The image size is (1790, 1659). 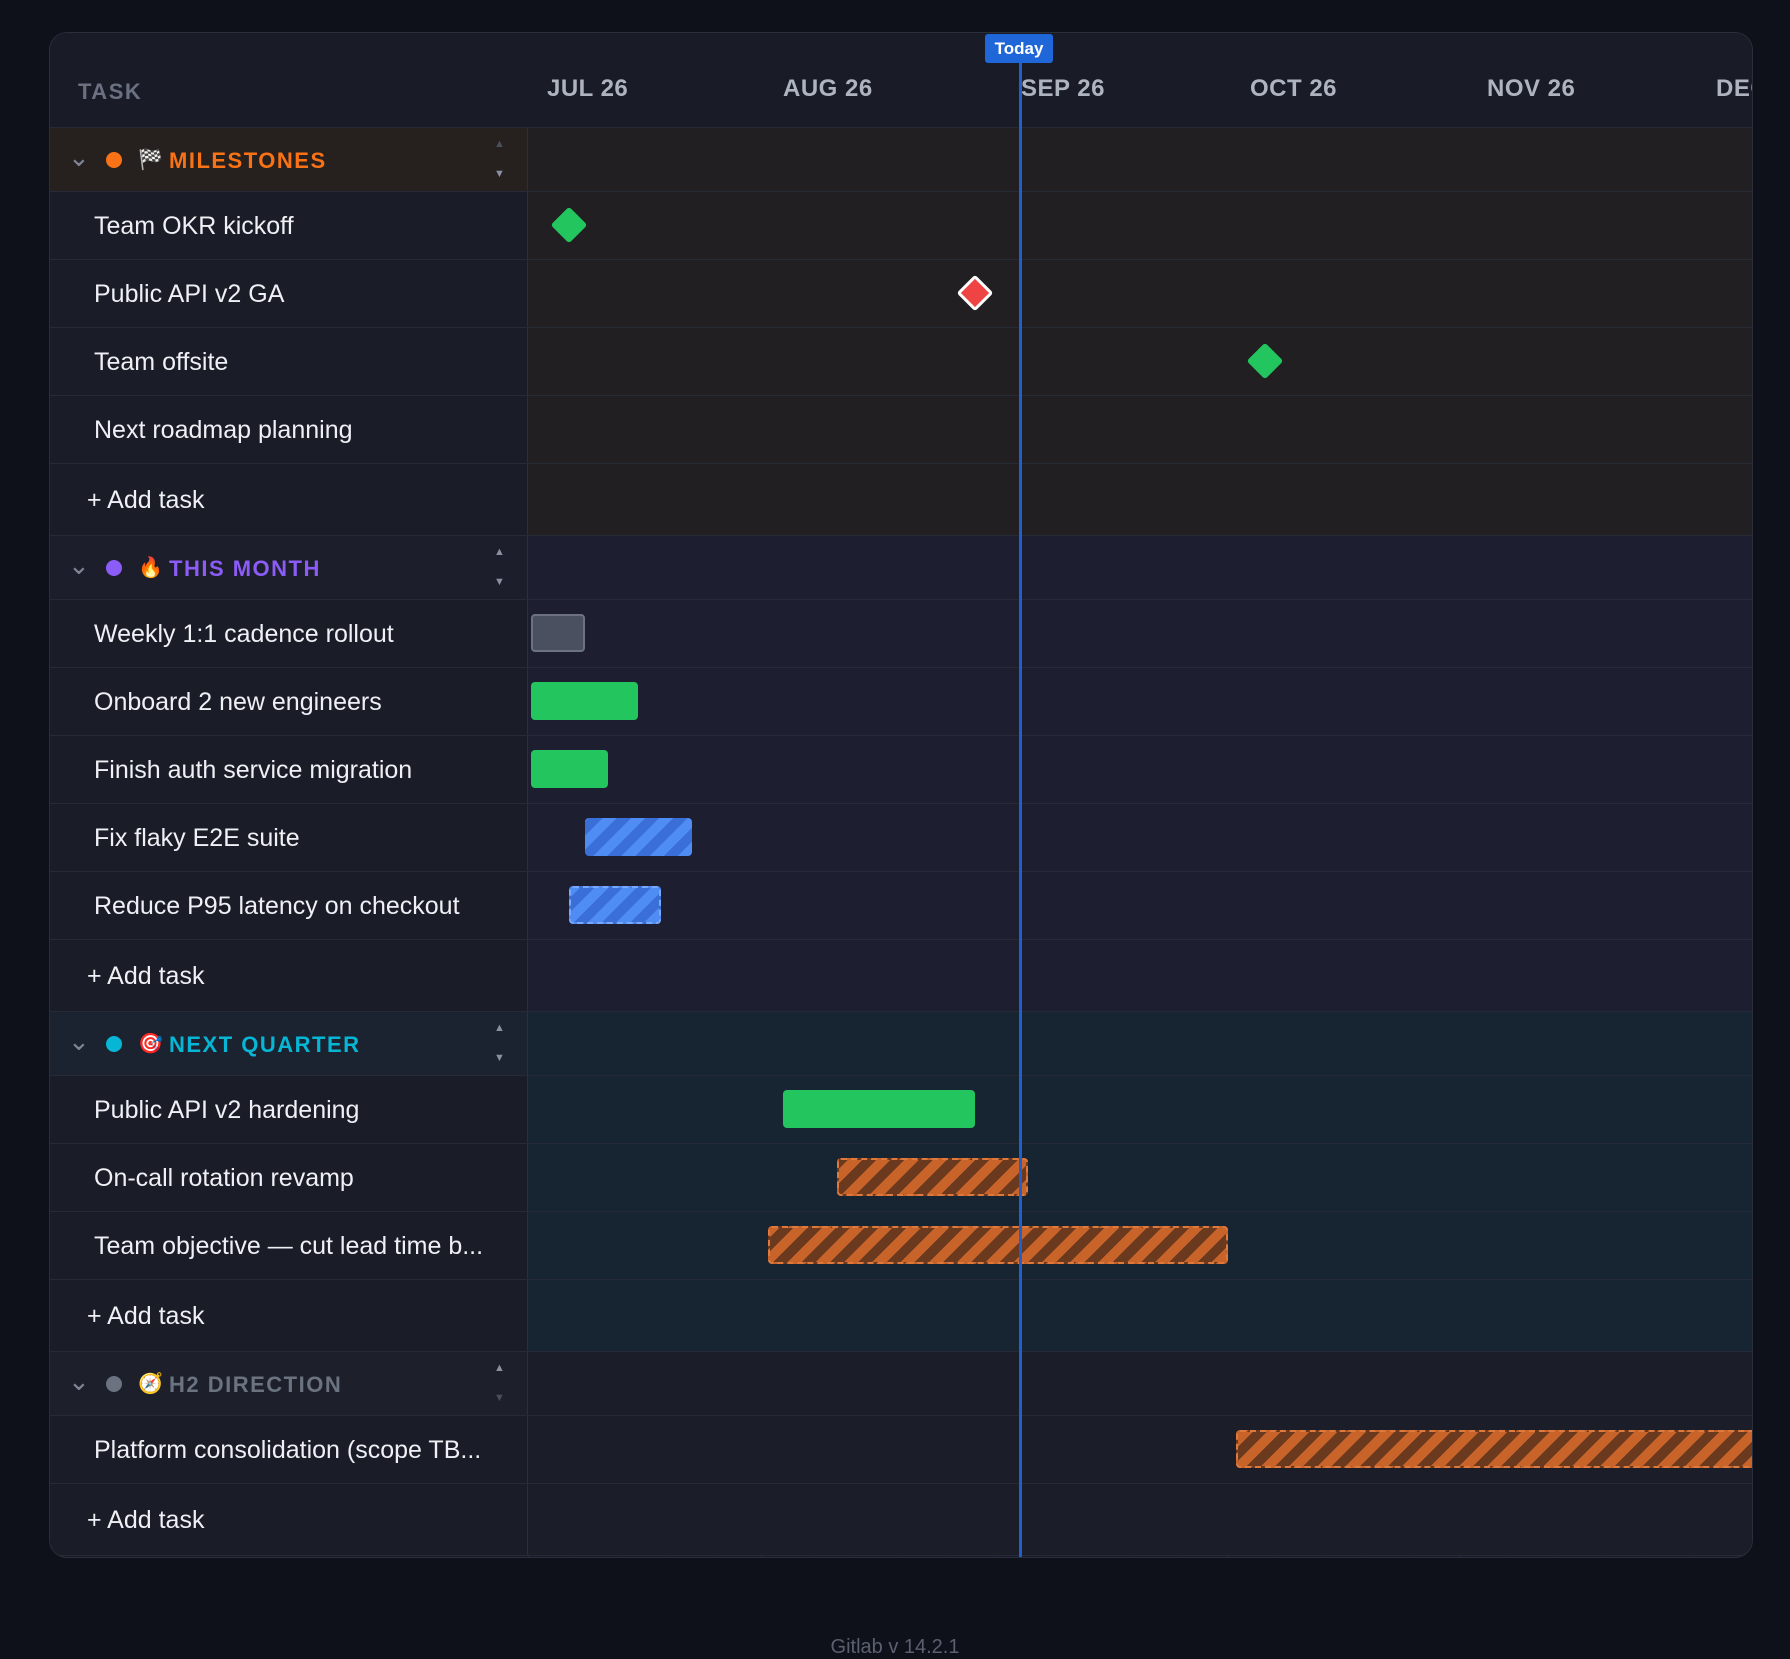 What do you see at coordinates (1531, 88) in the screenshot?
I see `month-label-nov: NOV 26` at bounding box center [1531, 88].